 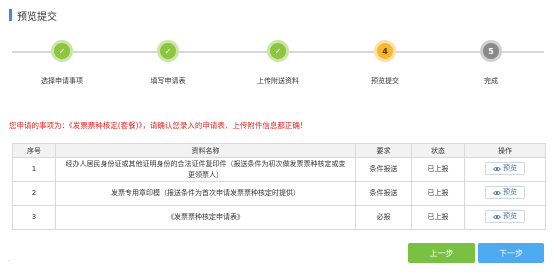 What do you see at coordinates (205, 217) in the screenshot?
I see `document-name: 《发票票种核定申请表》` at bounding box center [205, 217].